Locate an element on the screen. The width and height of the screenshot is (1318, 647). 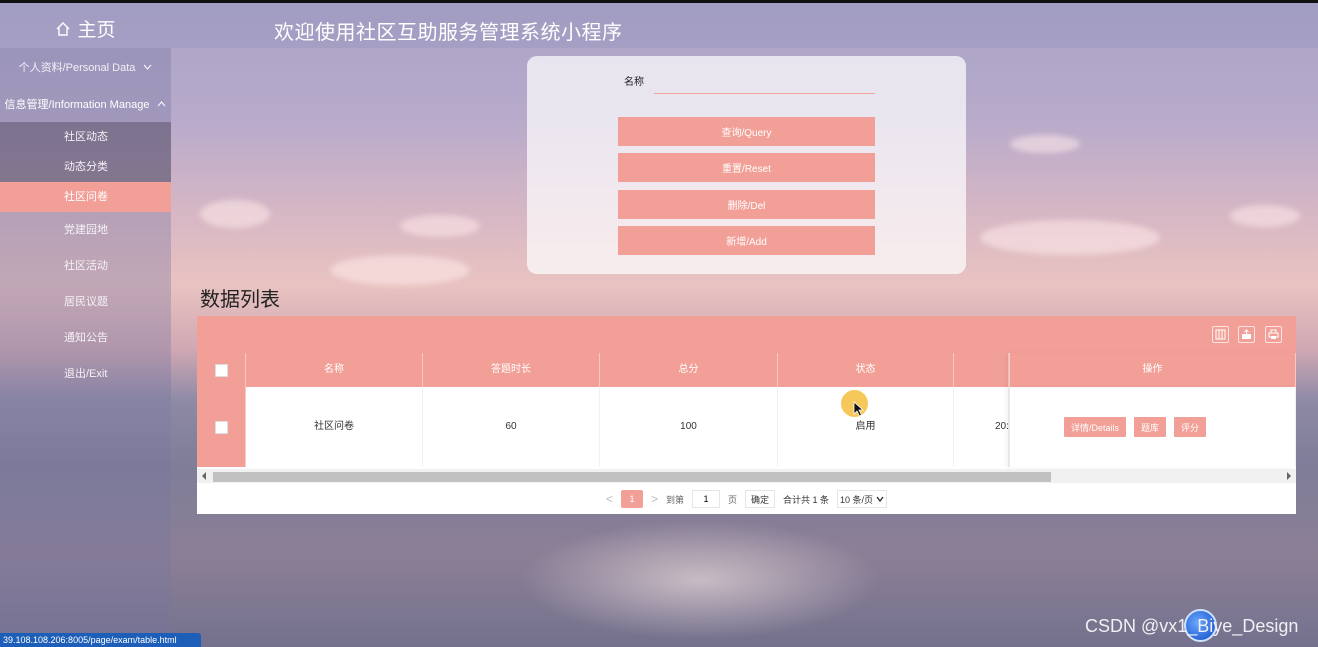
cell-actions: 详情/Details 题库 评分 is located at coordinates (1152, 427).